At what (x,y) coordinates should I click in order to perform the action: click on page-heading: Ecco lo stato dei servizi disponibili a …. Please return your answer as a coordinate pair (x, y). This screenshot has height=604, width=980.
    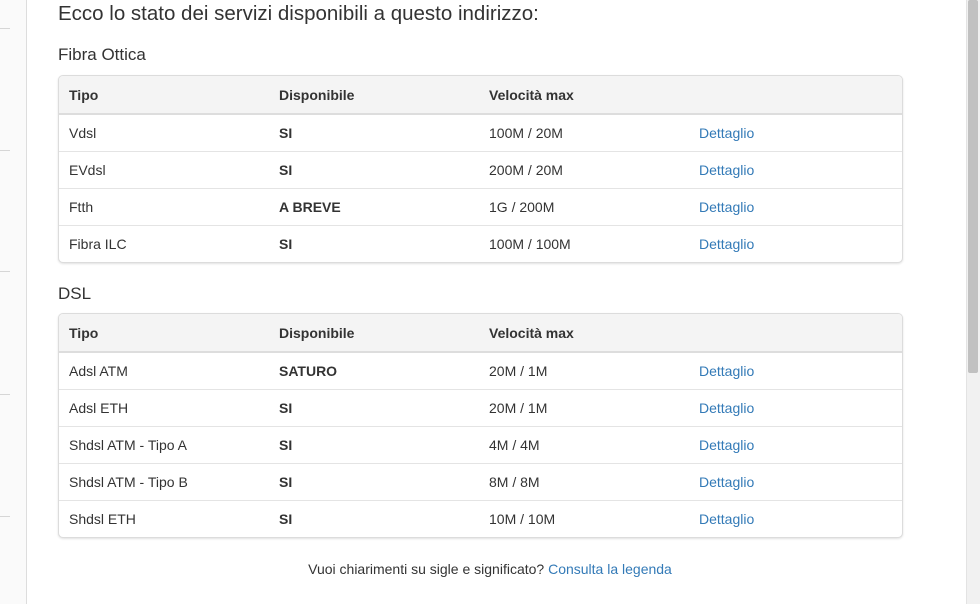
    Looking at the image, I should click on (298, 13).